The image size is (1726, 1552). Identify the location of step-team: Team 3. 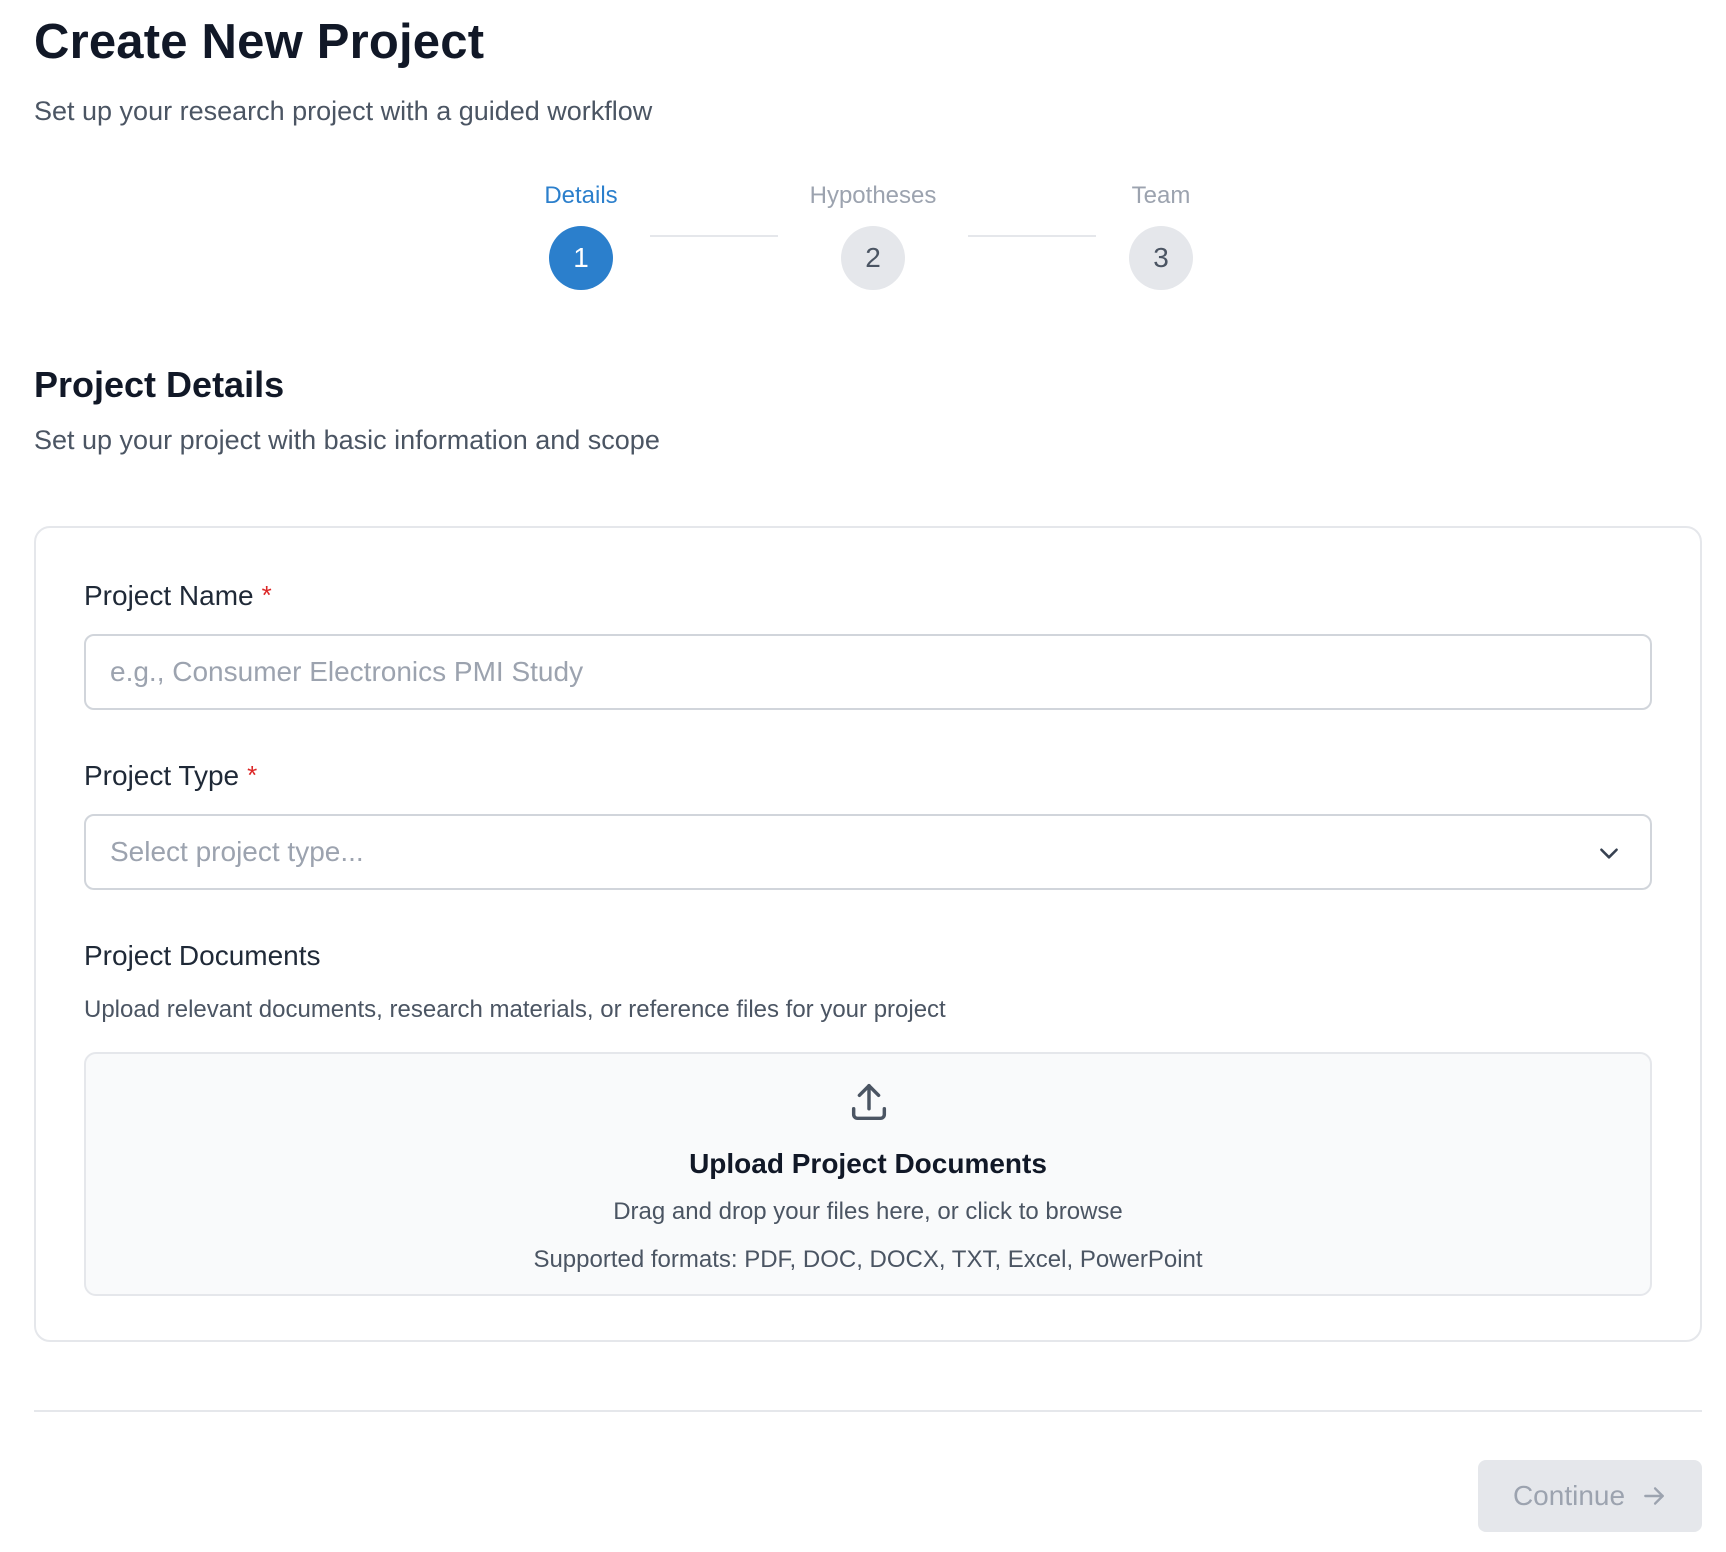
(1161, 235).